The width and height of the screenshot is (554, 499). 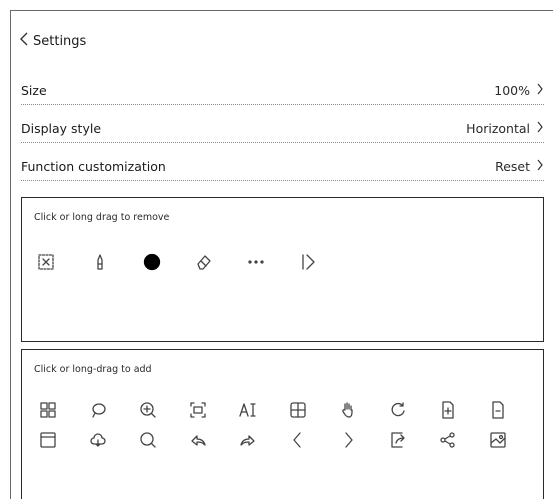 I want to click on size-row: Size 100%, so click(x=282, y=91).